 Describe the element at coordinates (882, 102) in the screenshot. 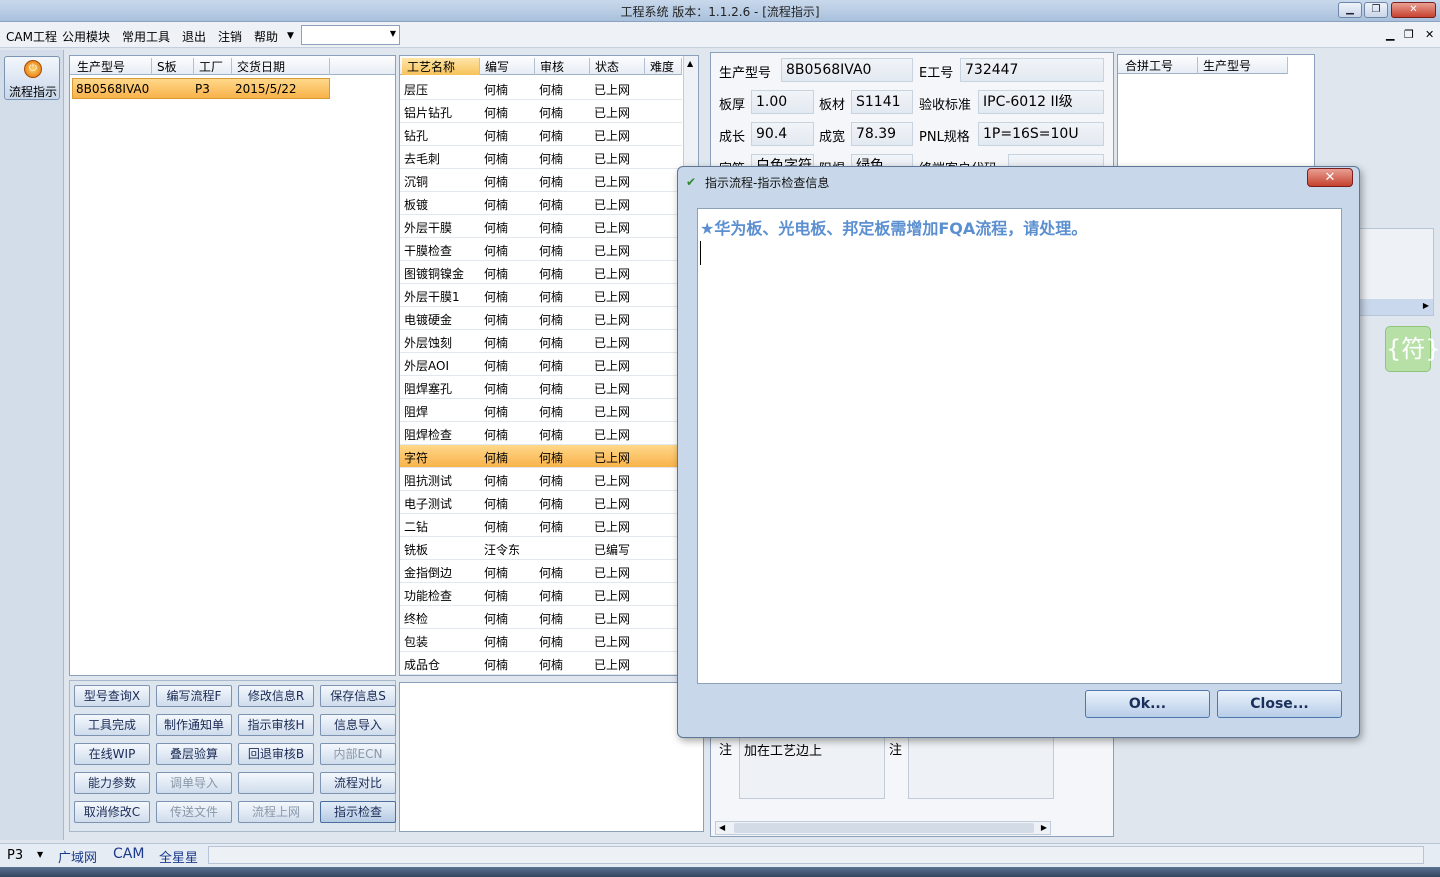

I see `material-field: S1141` at that location.